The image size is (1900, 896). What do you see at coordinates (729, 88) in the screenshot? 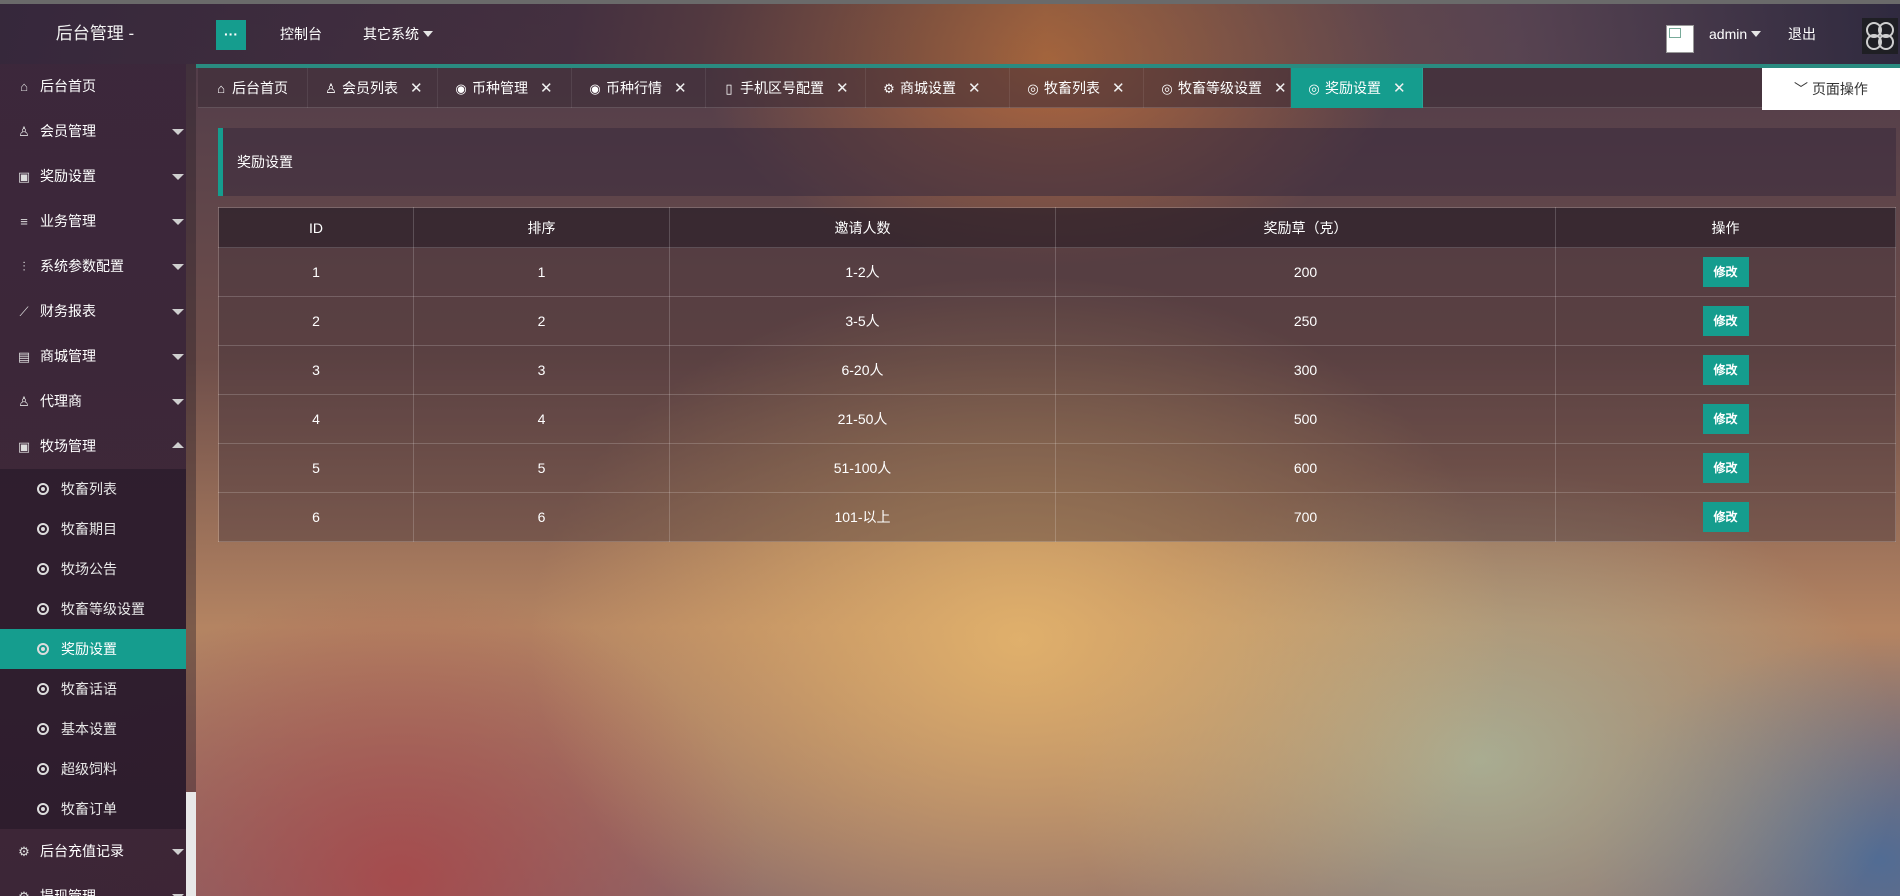
I see `phone-icon: ▯` at bounding box center [729, 88].